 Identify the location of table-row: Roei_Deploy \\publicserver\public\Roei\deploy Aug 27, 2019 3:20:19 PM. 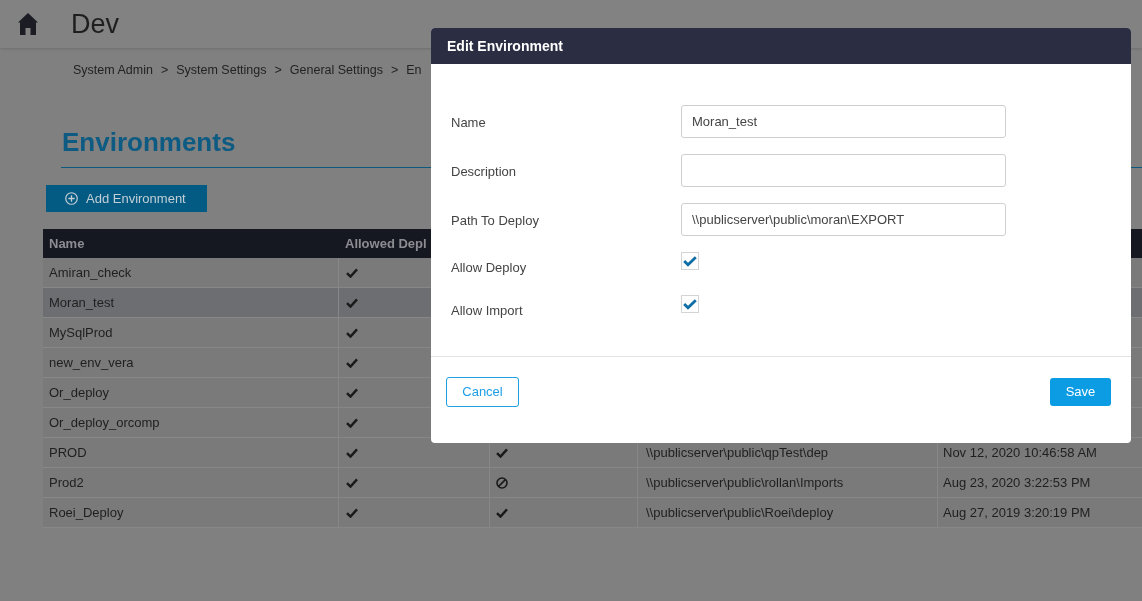
(592, 513).